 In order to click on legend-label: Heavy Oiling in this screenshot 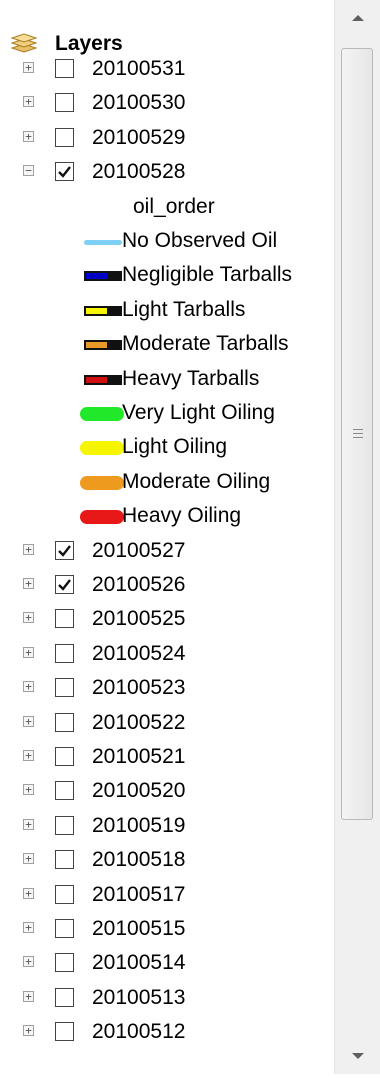, I will do `click(182, 516)`.